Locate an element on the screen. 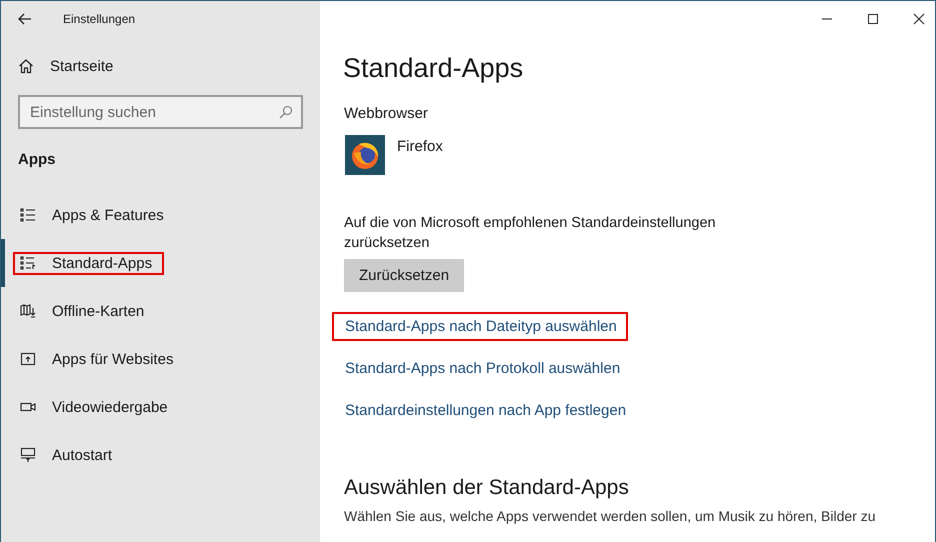  close-icon is located at coordinates (919, 19).